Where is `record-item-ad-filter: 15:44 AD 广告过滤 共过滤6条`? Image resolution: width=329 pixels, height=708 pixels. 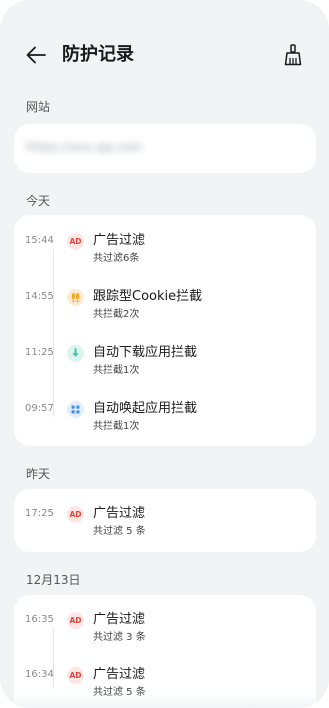 record-item-ad-filter: 15:44 AD 广告过滤 共过滤6条 is located at coordinates (165, 254).